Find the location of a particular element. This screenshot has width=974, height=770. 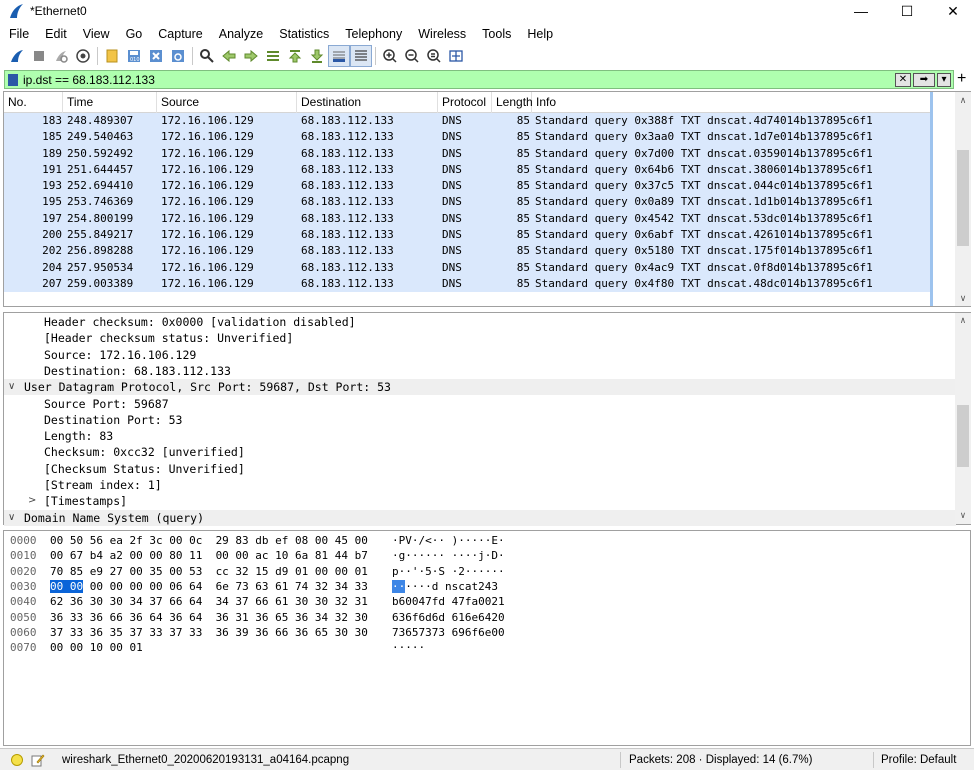

column-time: Time is located at coordinates (110, 102).